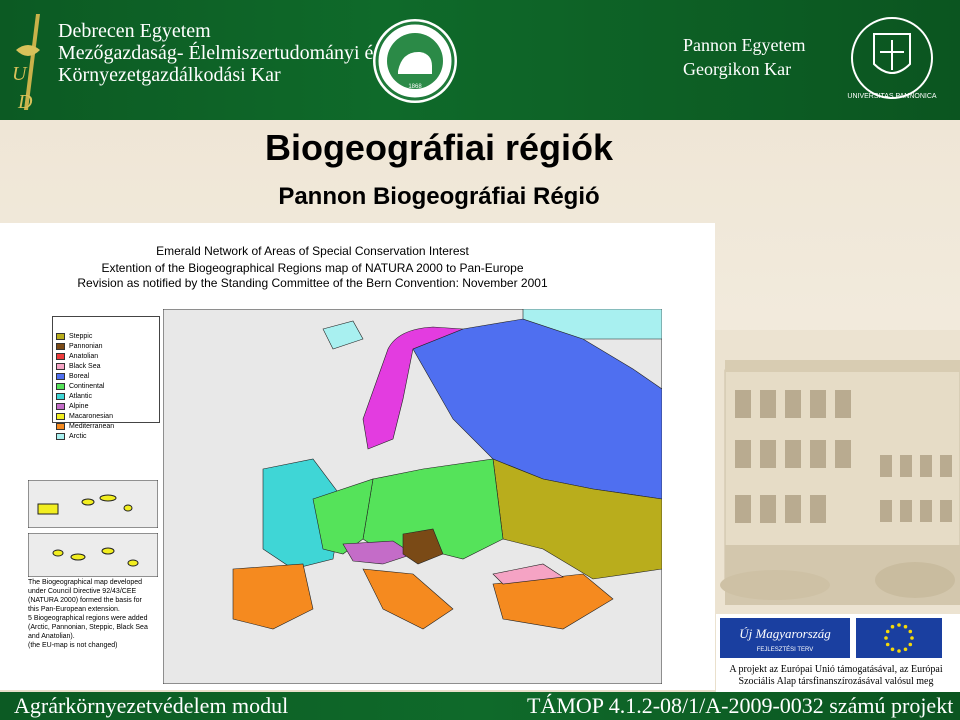 Image resolution: width=960 pixels, height=720 pixels. I want to click on faculty-line-2: Mezőgazdaság- Élelmiszertudományi és, so click(220, 53).